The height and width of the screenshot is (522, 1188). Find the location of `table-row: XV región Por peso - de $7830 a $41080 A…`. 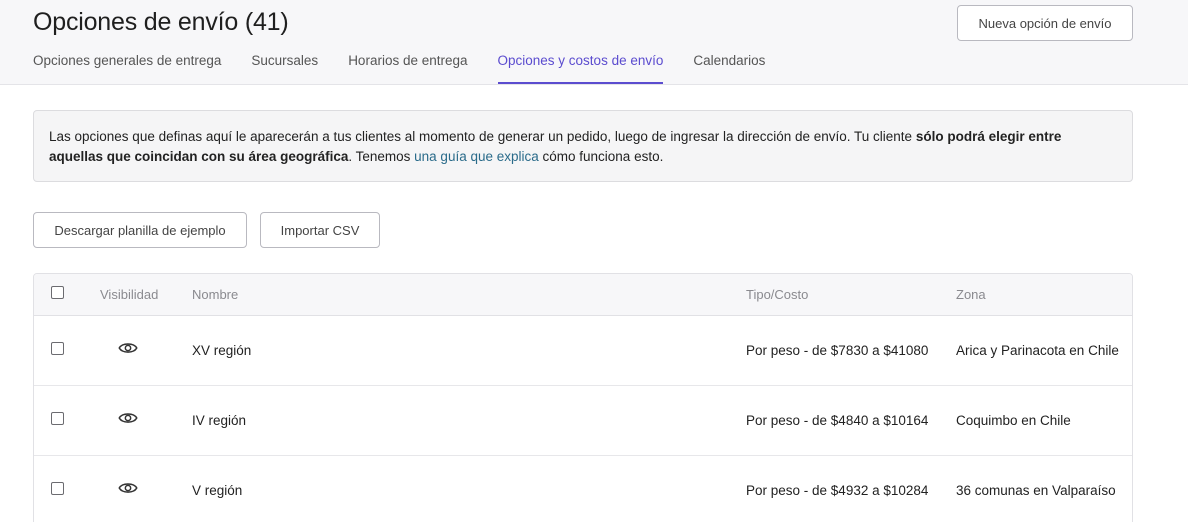

table-row: XV región Por peso - de $7830 a $41080 A… is located at coordinates (583, 351).